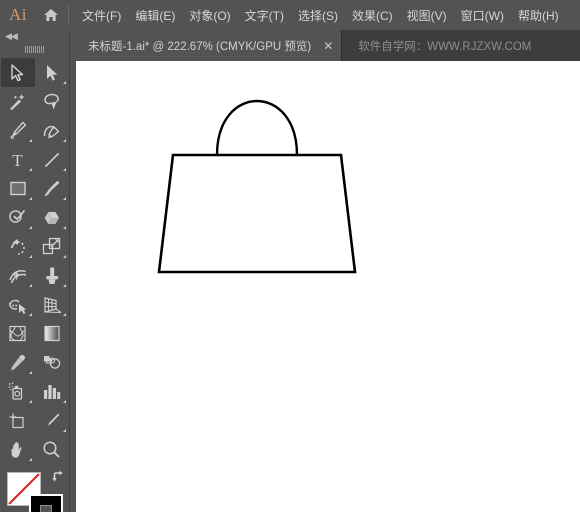  I want to click on document-tab: 未标题-1.ai* @ 222.67% (CMYK/GPU 预览) ✕, so click(209, 45).